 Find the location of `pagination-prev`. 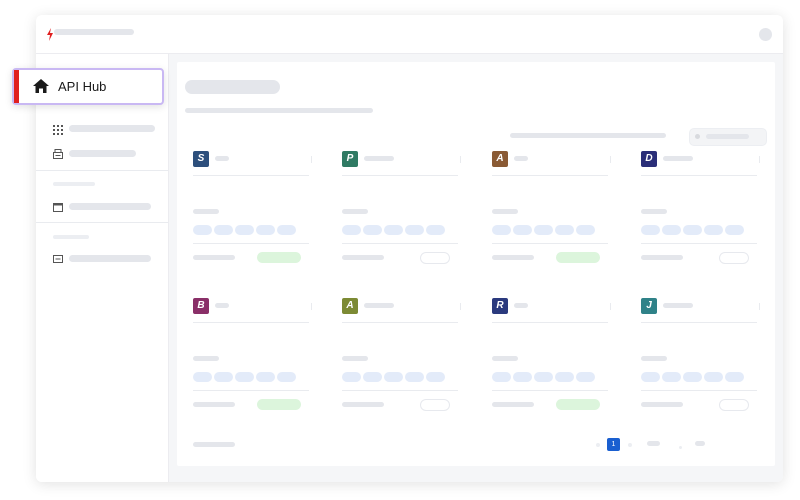

pagination-prev is located at coordinates (598, 445).